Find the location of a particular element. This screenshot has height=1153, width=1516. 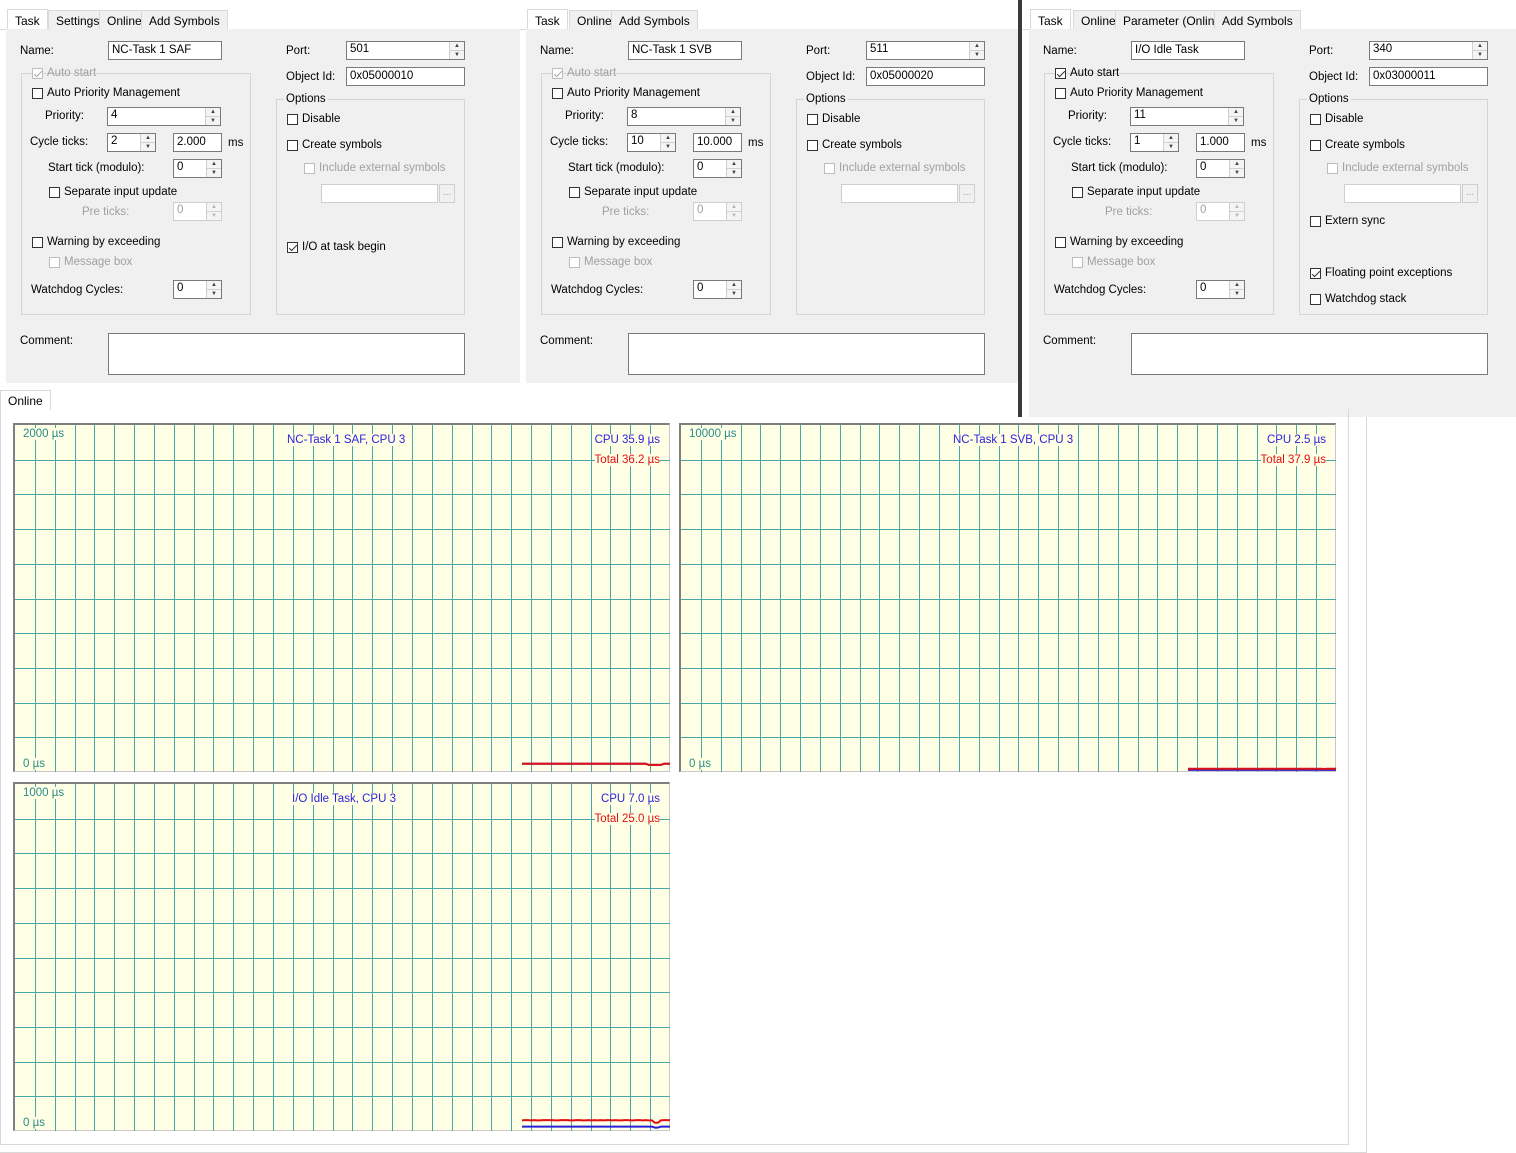

cycle-ticks-stepper: 1 ▲ ▼ is located at coordinates (1154, 142).